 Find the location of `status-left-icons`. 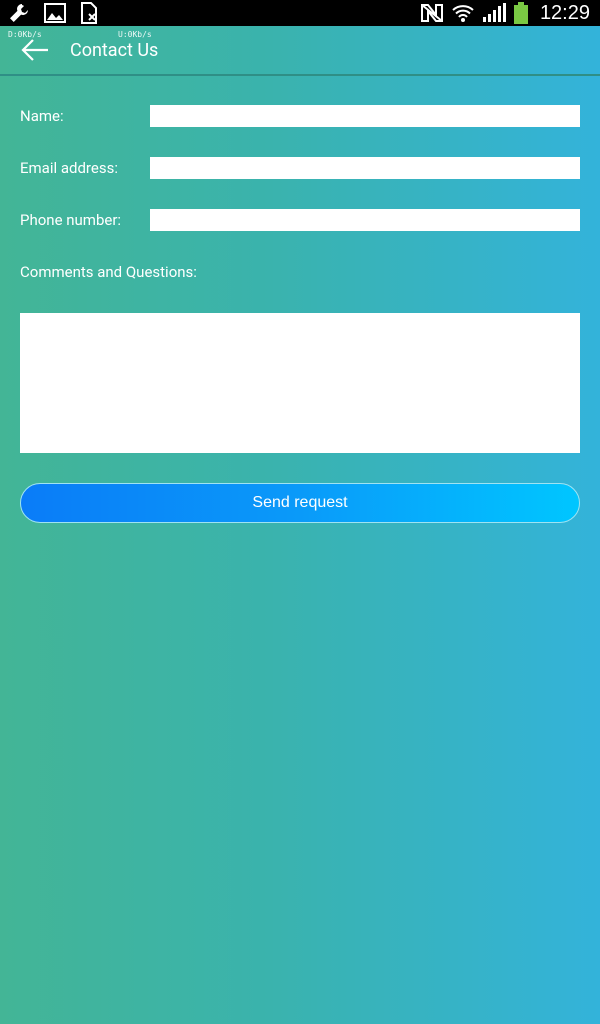

status-left-icons is located at coordinates (53, 13).